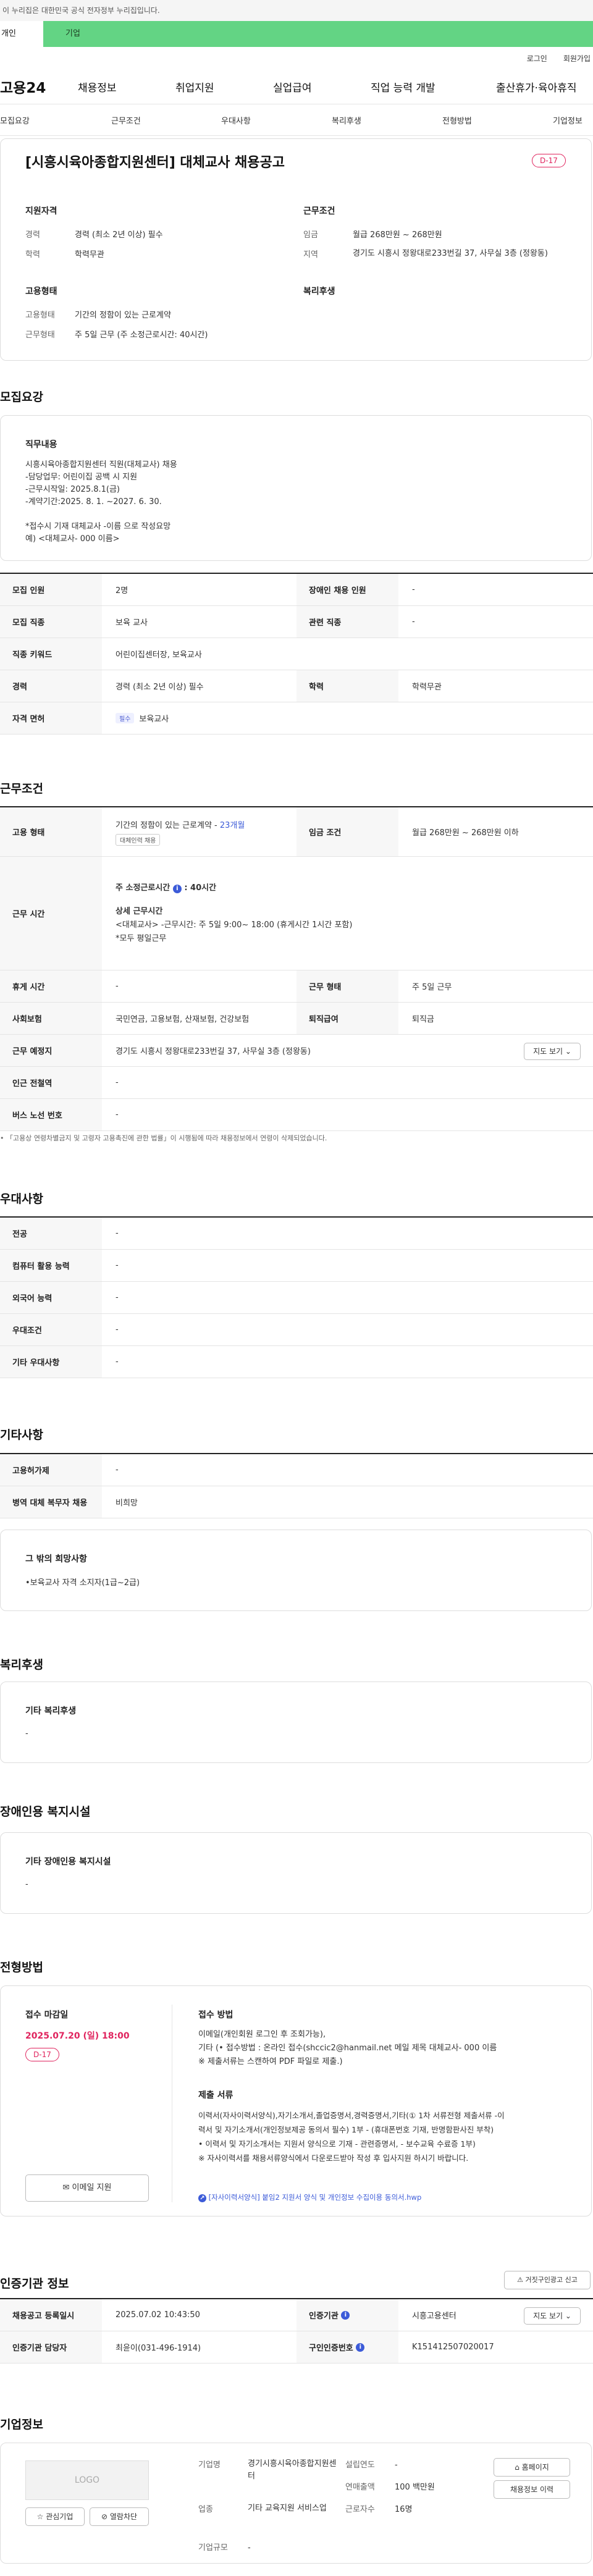 The width and height of the screenshot is (593, 2576). Describe the element at coordinates (568, 1051) in the screenshot. I see `chevron-down-icon: ⌄` at that location.